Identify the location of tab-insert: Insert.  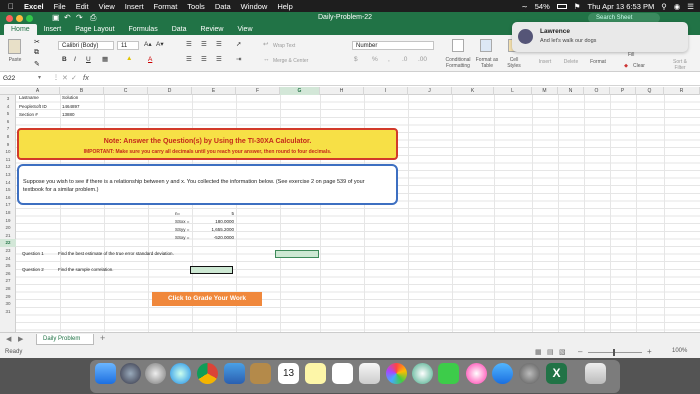
(53, 29).